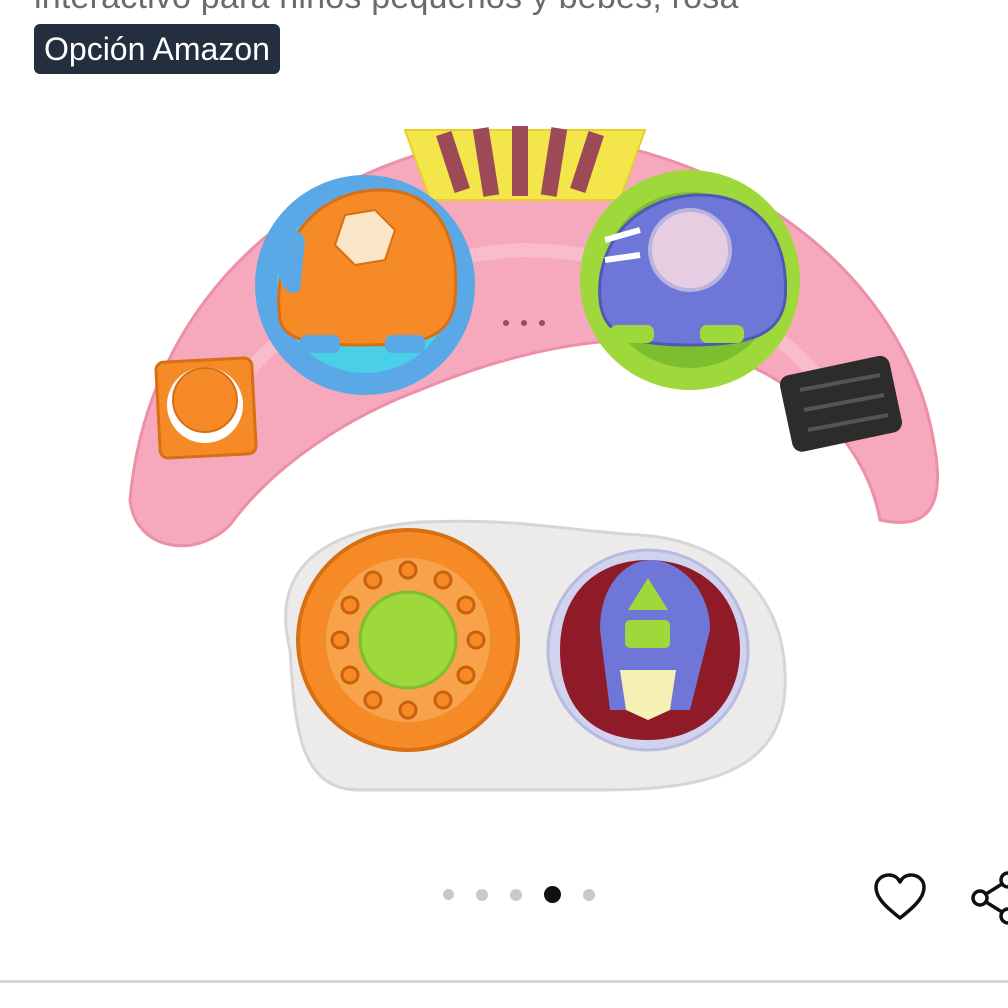 The image size is (1008, 1008). I want to click on heart-icon, so click(900, 898).